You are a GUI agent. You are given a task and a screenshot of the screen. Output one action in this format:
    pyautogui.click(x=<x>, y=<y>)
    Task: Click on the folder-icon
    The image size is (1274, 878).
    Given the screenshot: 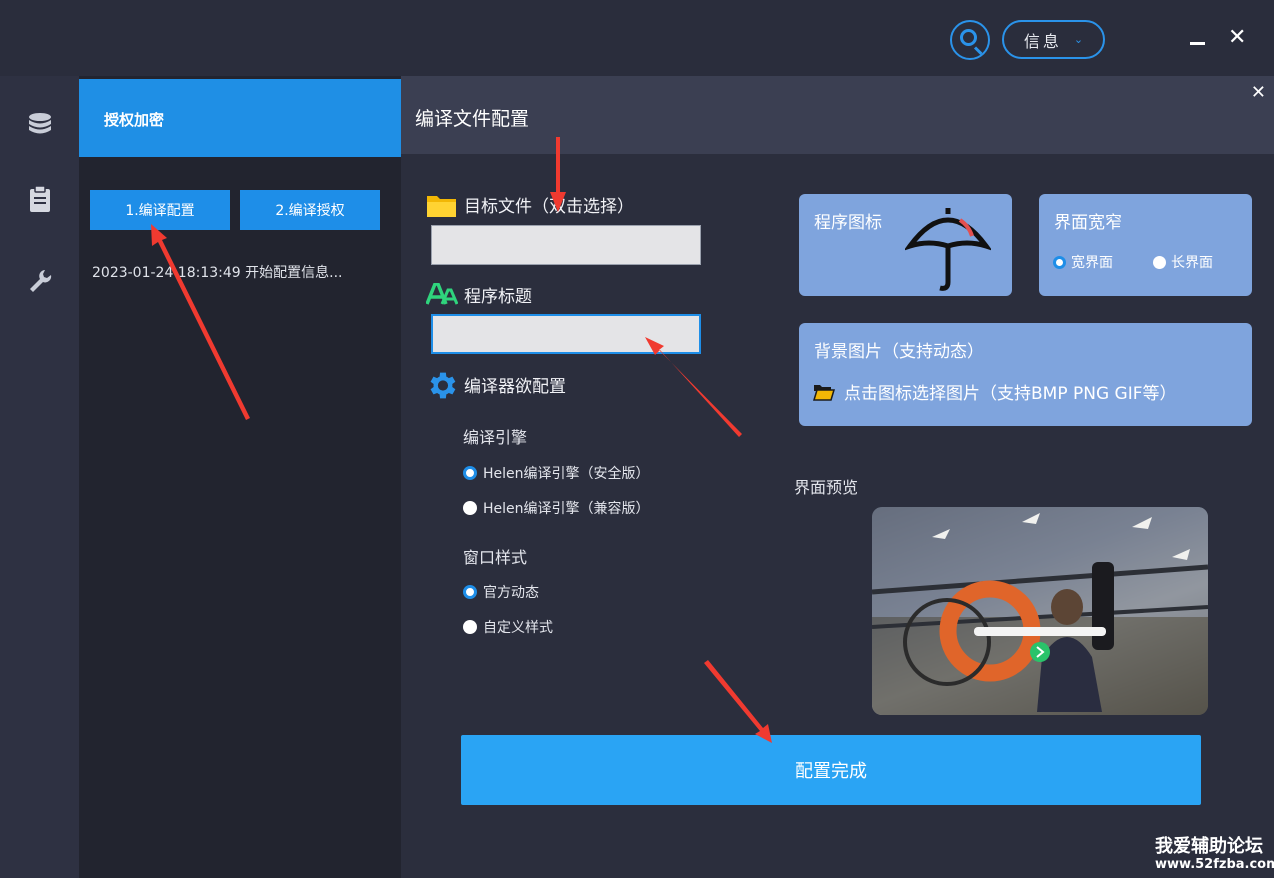 What is the action you would take?
    pyautogui.click(x=441, y=206)
    